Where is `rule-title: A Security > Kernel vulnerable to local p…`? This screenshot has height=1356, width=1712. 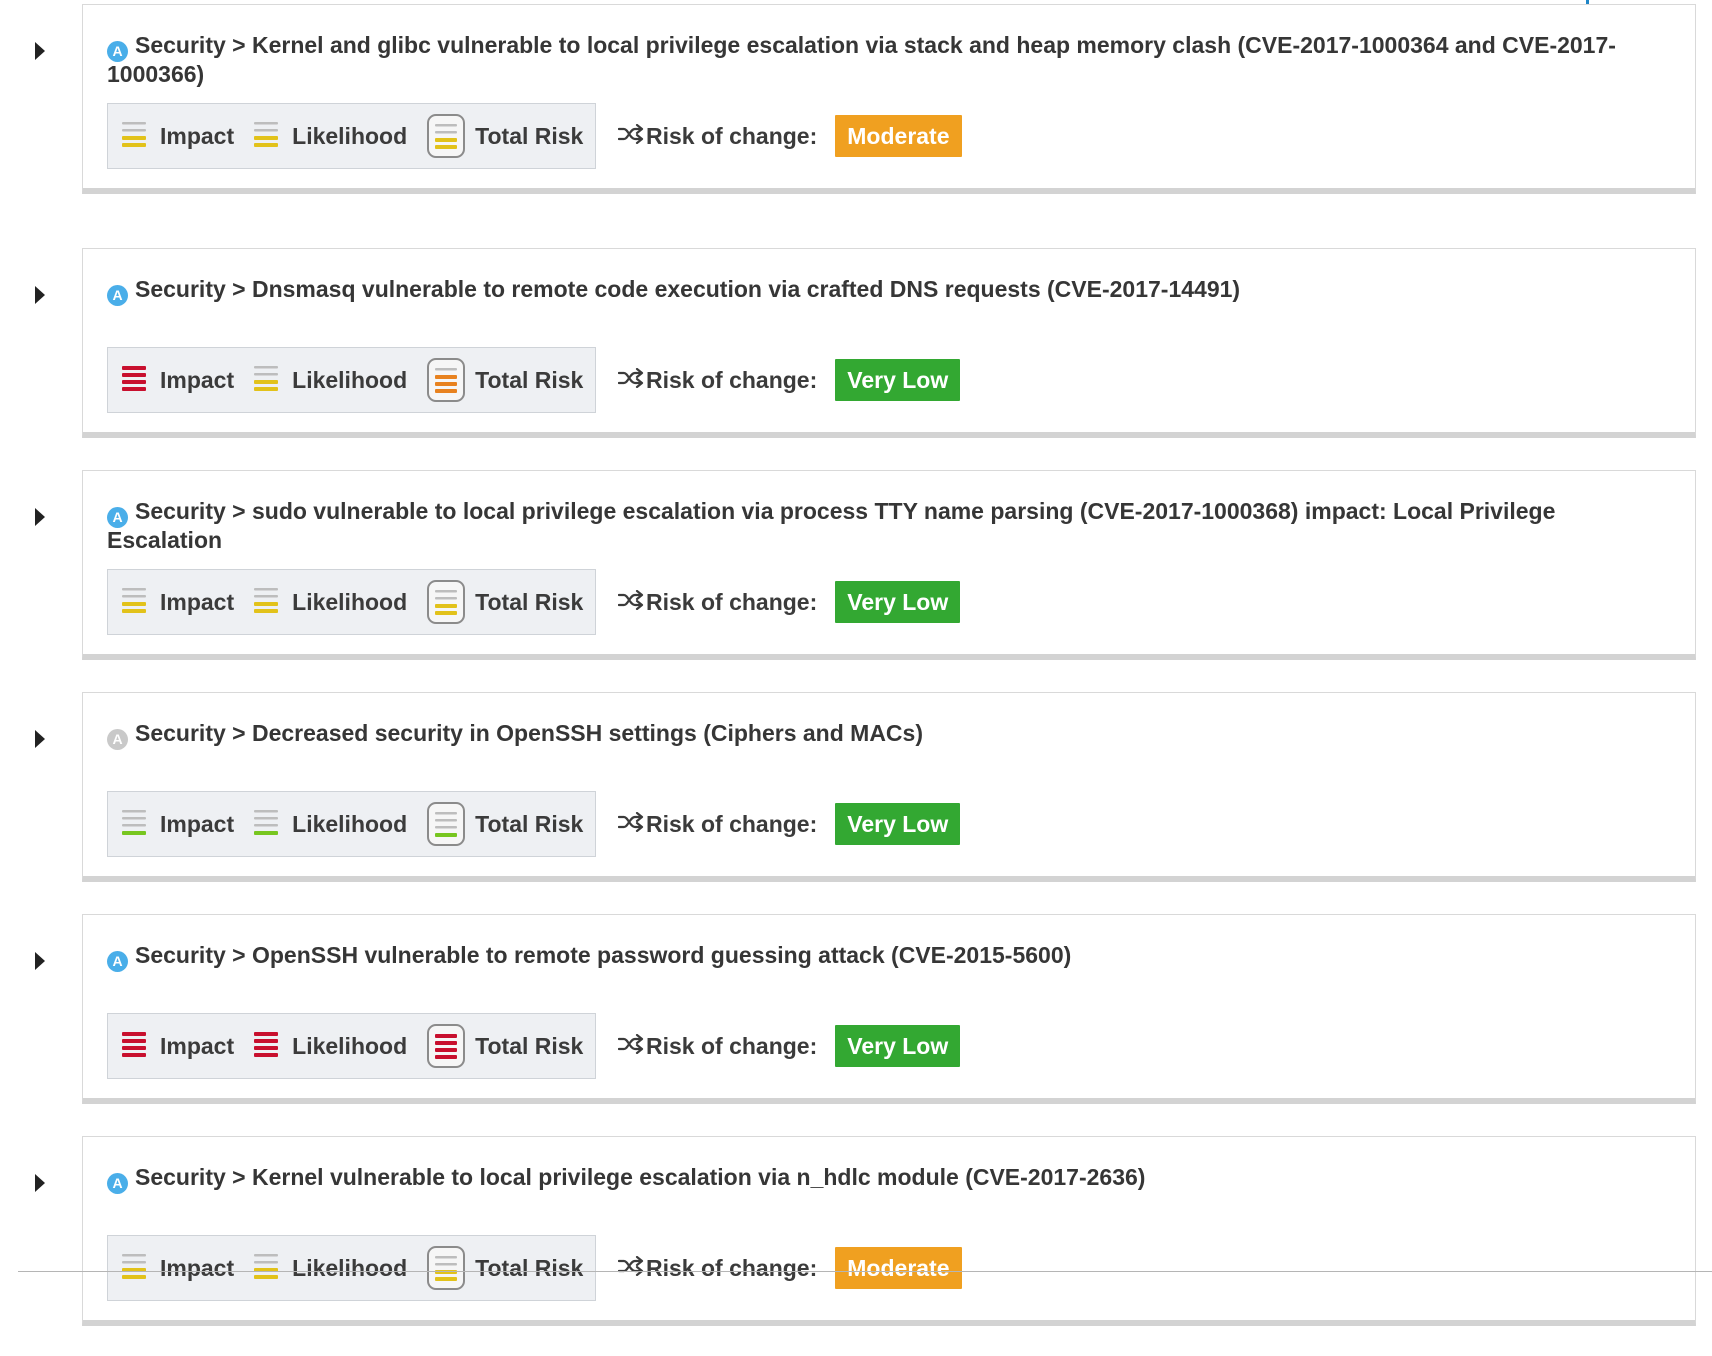 rule-title: A Security > Kernel vulnerable to local p… is located at coordinates (887, 1179).